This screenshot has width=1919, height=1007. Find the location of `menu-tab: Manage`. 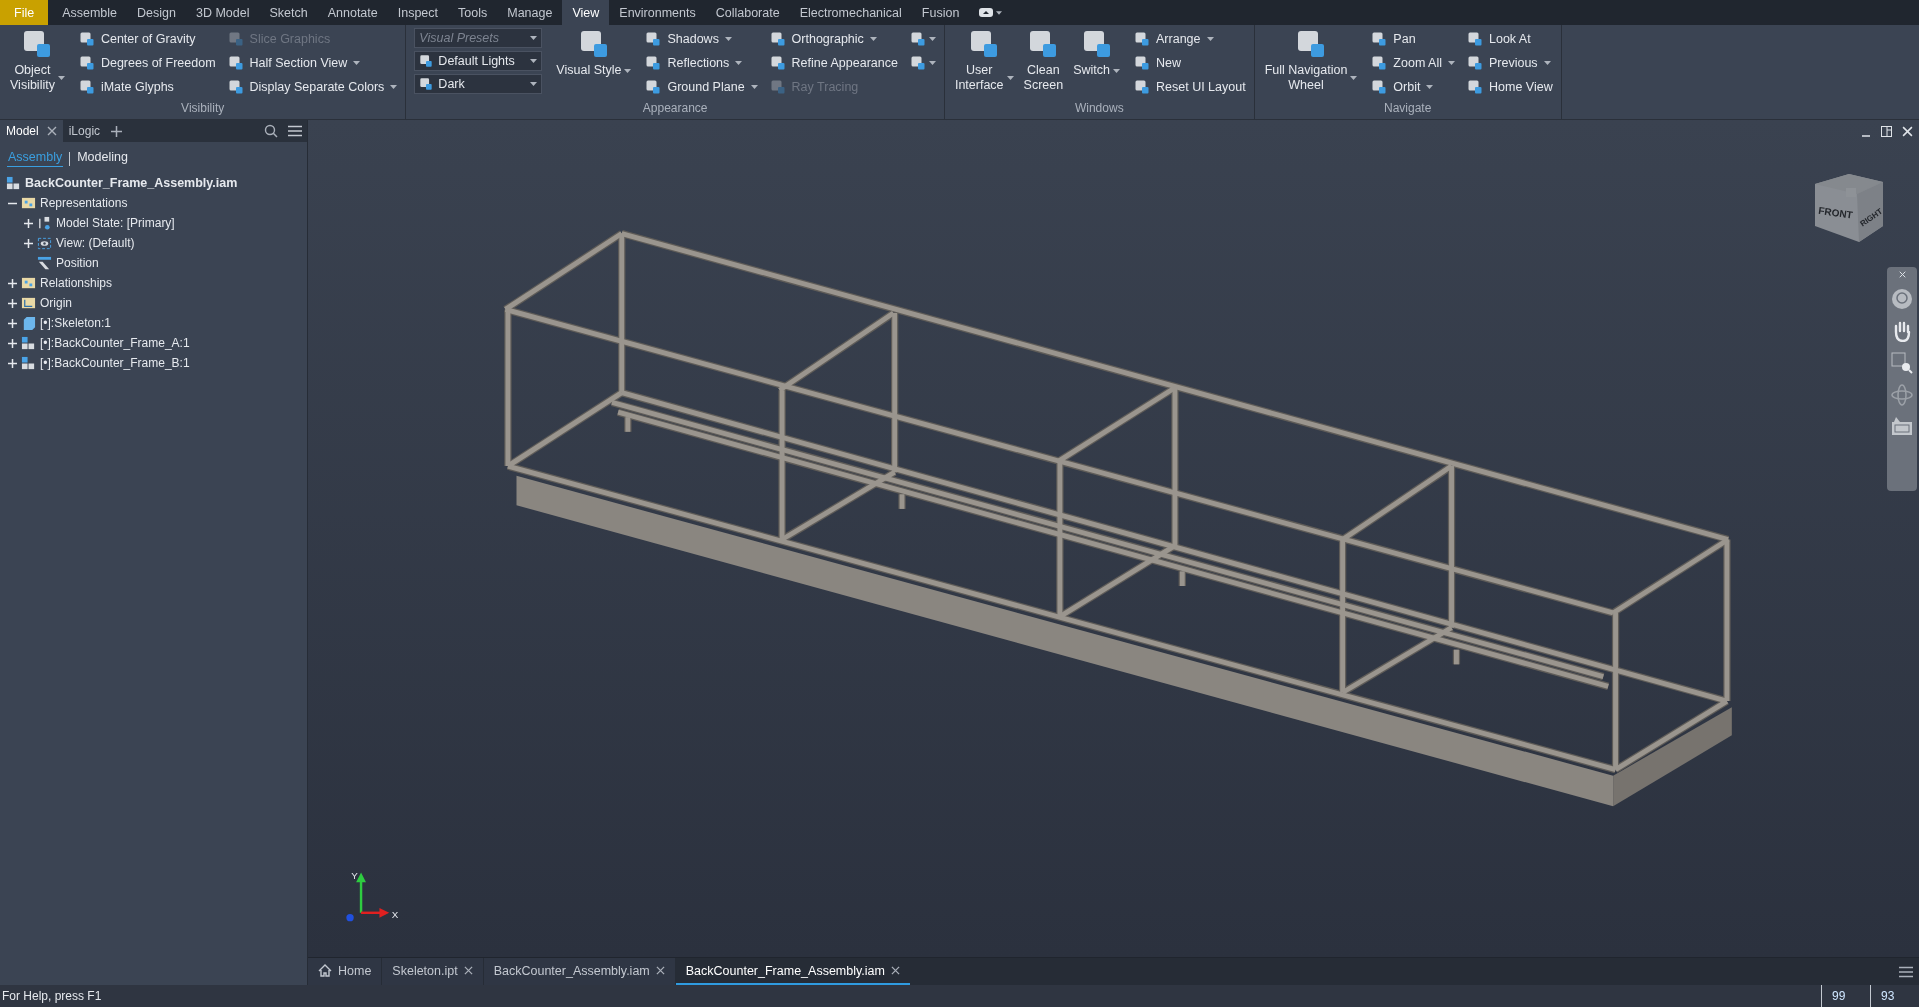

menu-tab: Manage is located at coordinates (530, 12).